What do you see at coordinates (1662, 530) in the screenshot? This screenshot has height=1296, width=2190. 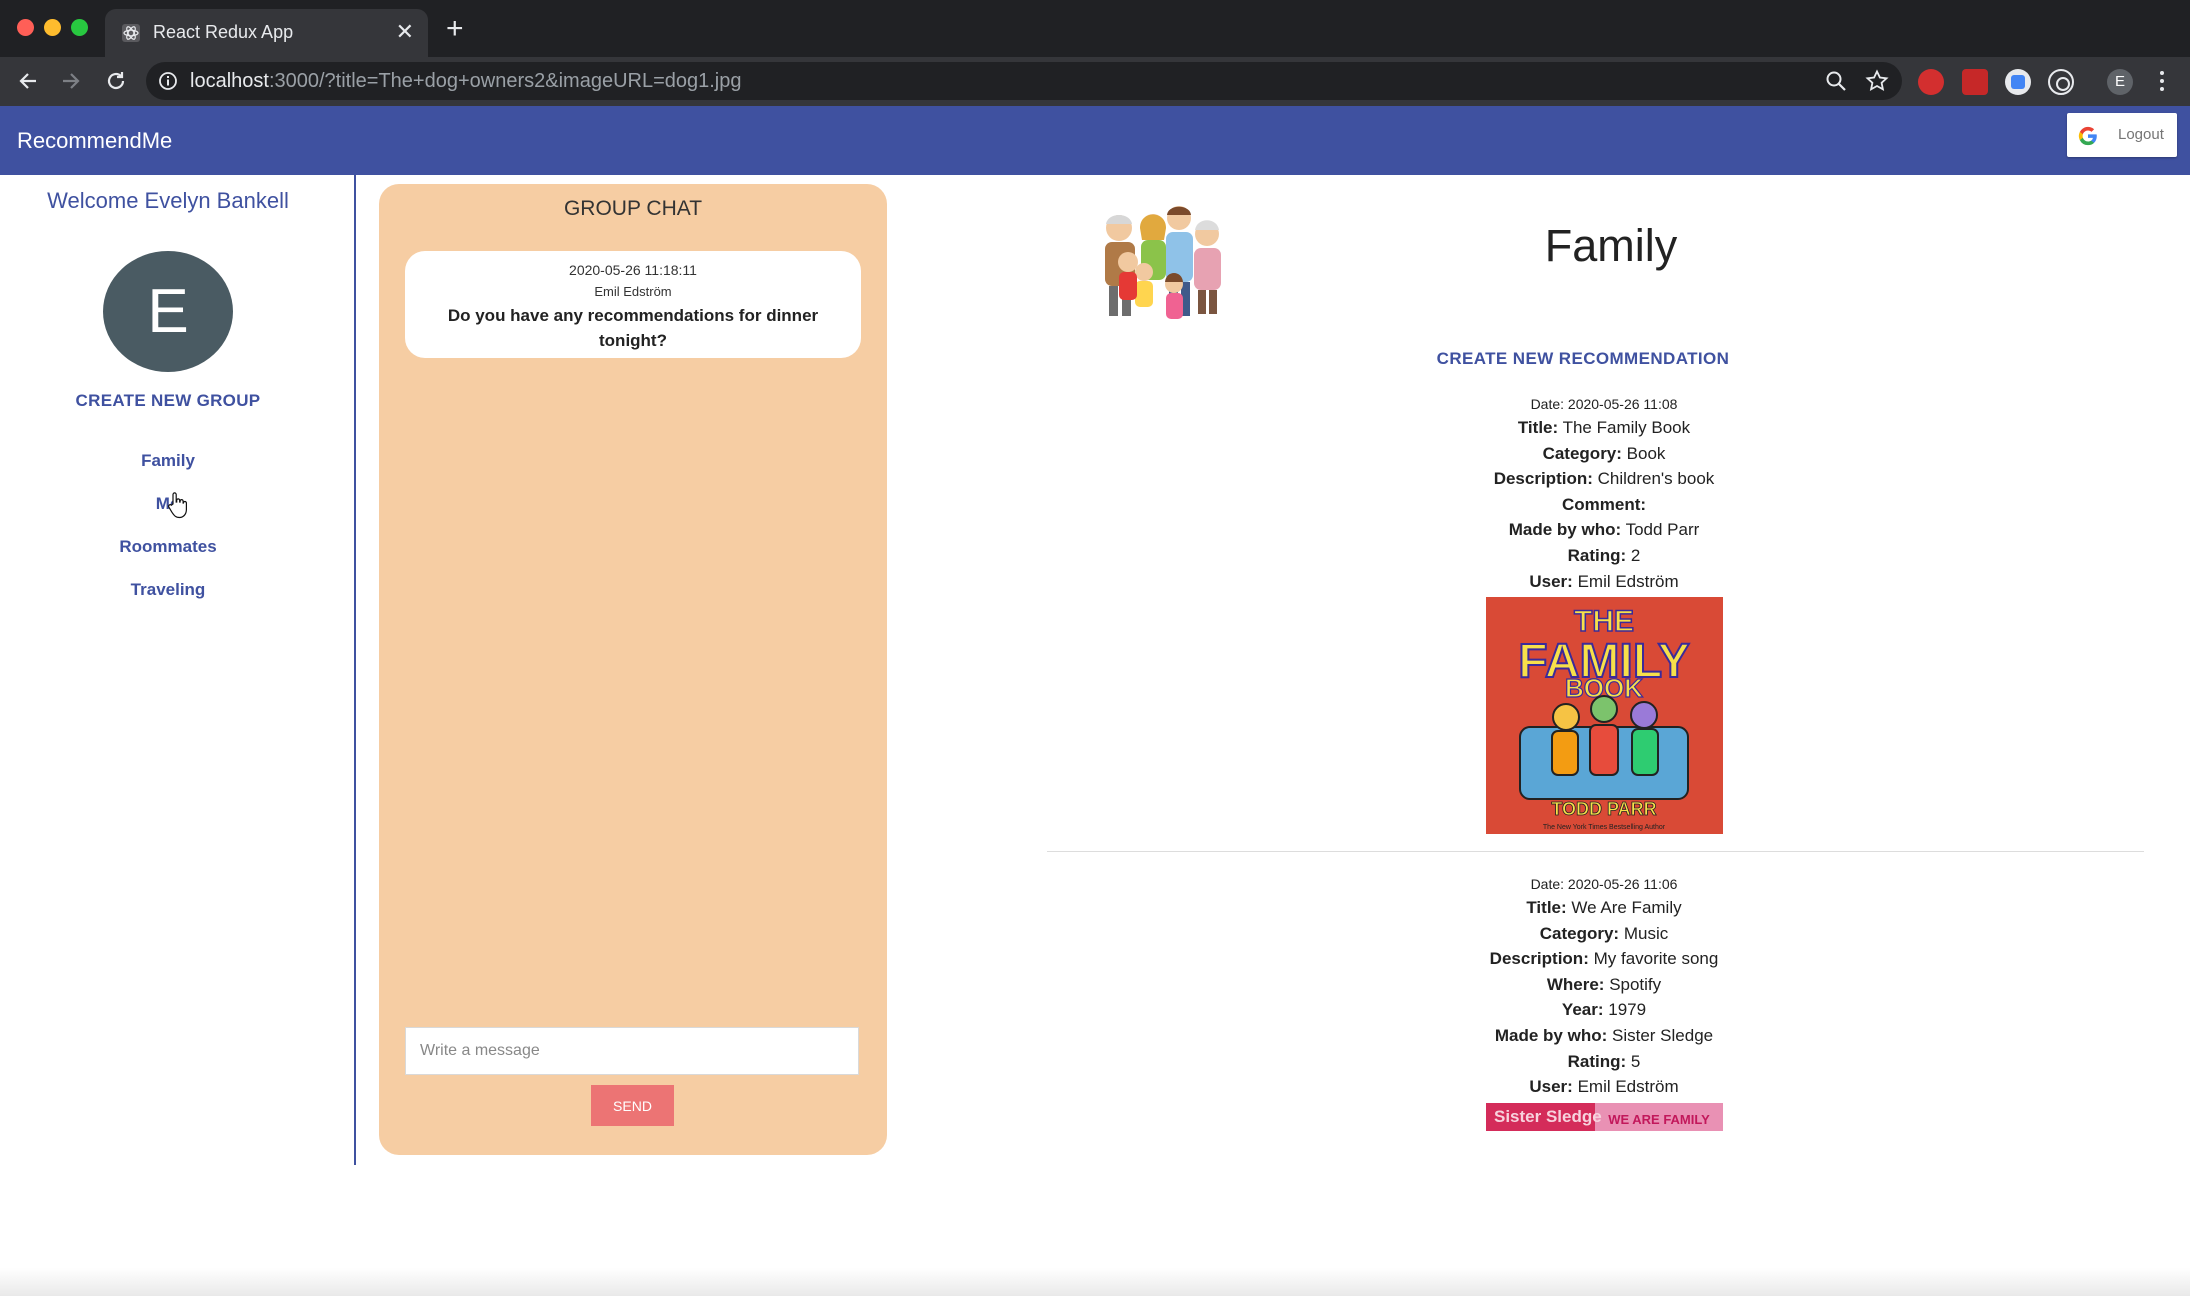 I see `field-value: Todd Parr` at bounding box center [1662, 530].